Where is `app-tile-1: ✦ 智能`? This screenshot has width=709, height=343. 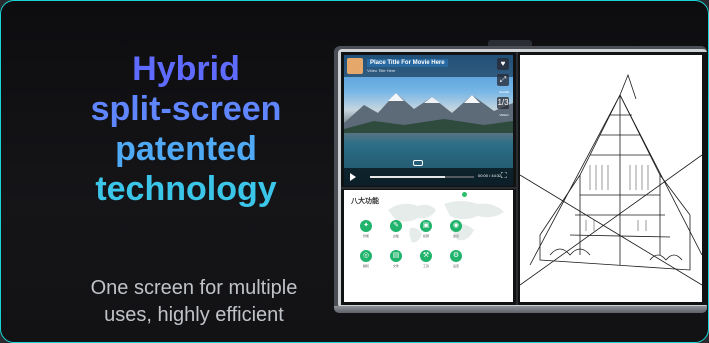
app-tile-1: ✦ 智能 is located at coordinates (366, 229).